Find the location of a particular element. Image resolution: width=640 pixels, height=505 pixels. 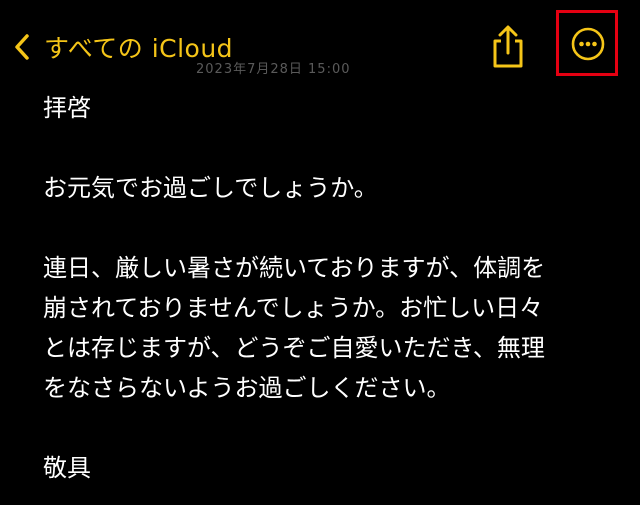

share-icon is located at coordinates (508, 49).